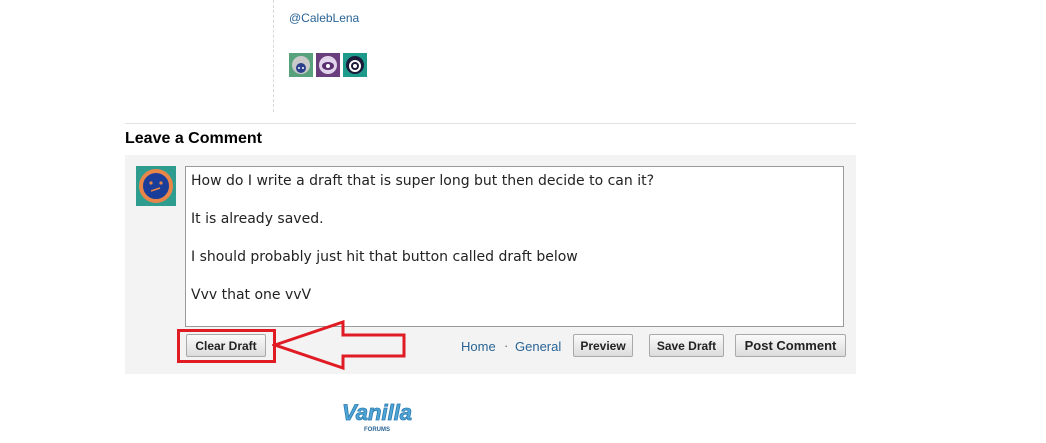  What do you see at coordinates (273, 56) in the screenshot?
I see `discussion-divider` at bounding box center [273, 56].